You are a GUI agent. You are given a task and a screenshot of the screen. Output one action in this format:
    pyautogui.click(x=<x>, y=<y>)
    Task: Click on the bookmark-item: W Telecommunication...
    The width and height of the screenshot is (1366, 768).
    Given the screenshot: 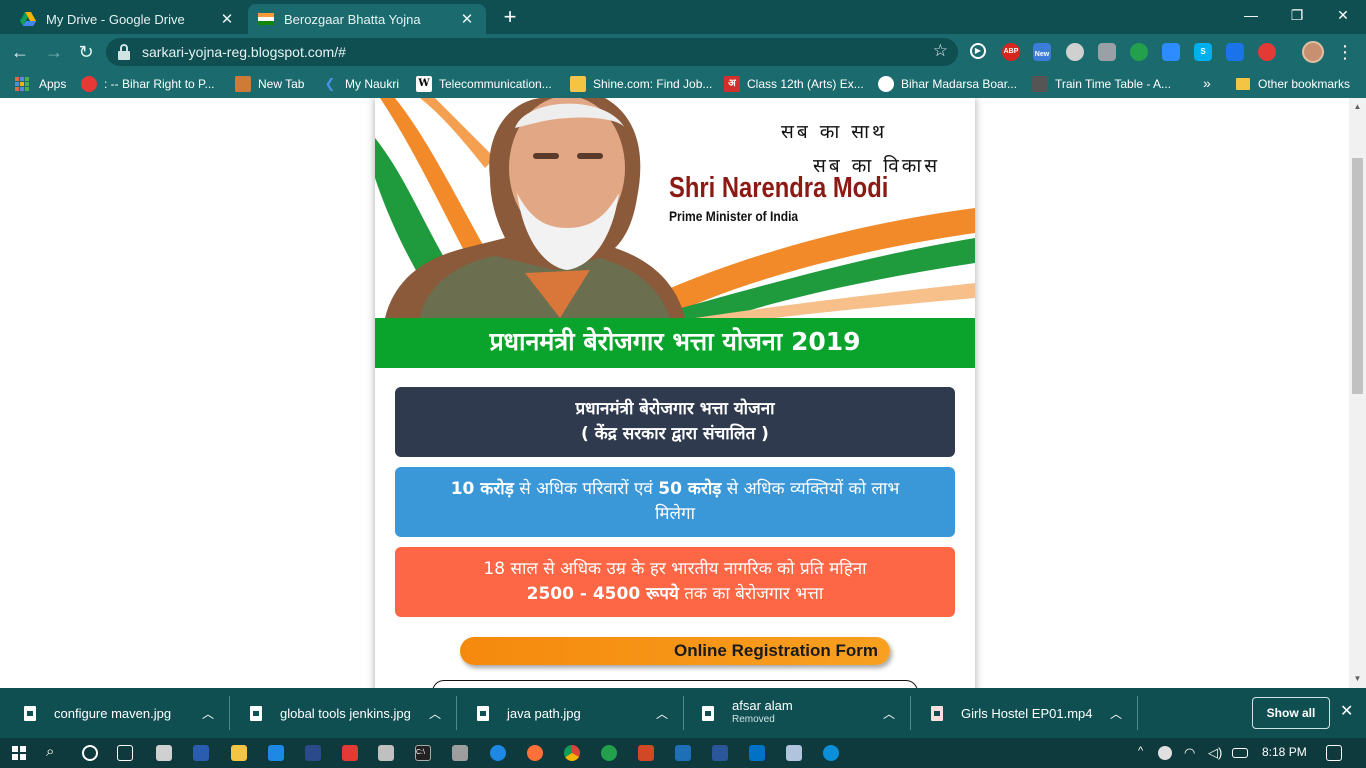 What is the action you would take?
    pyautogui.click(x=484, y=84)
    